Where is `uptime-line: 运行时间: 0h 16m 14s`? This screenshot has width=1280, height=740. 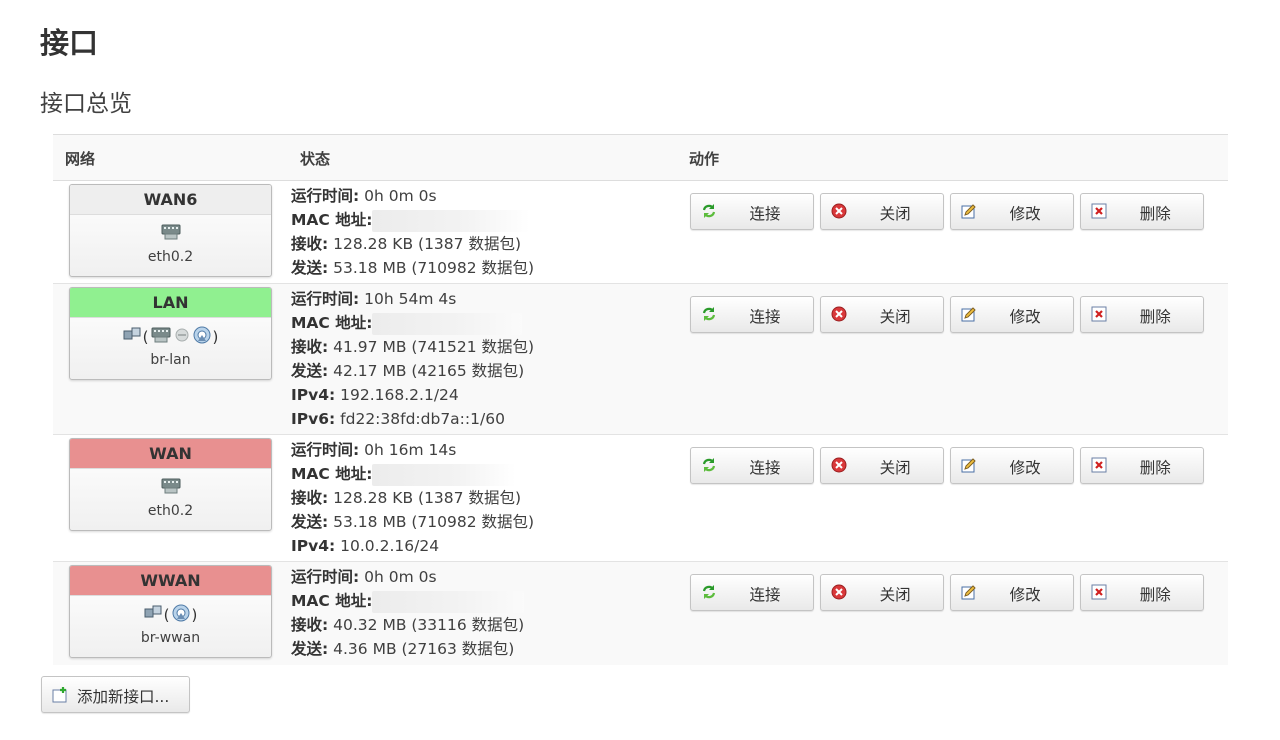 uptime-line: 运行时间: 0h 16m 14s is located at coordinates (374, 450).